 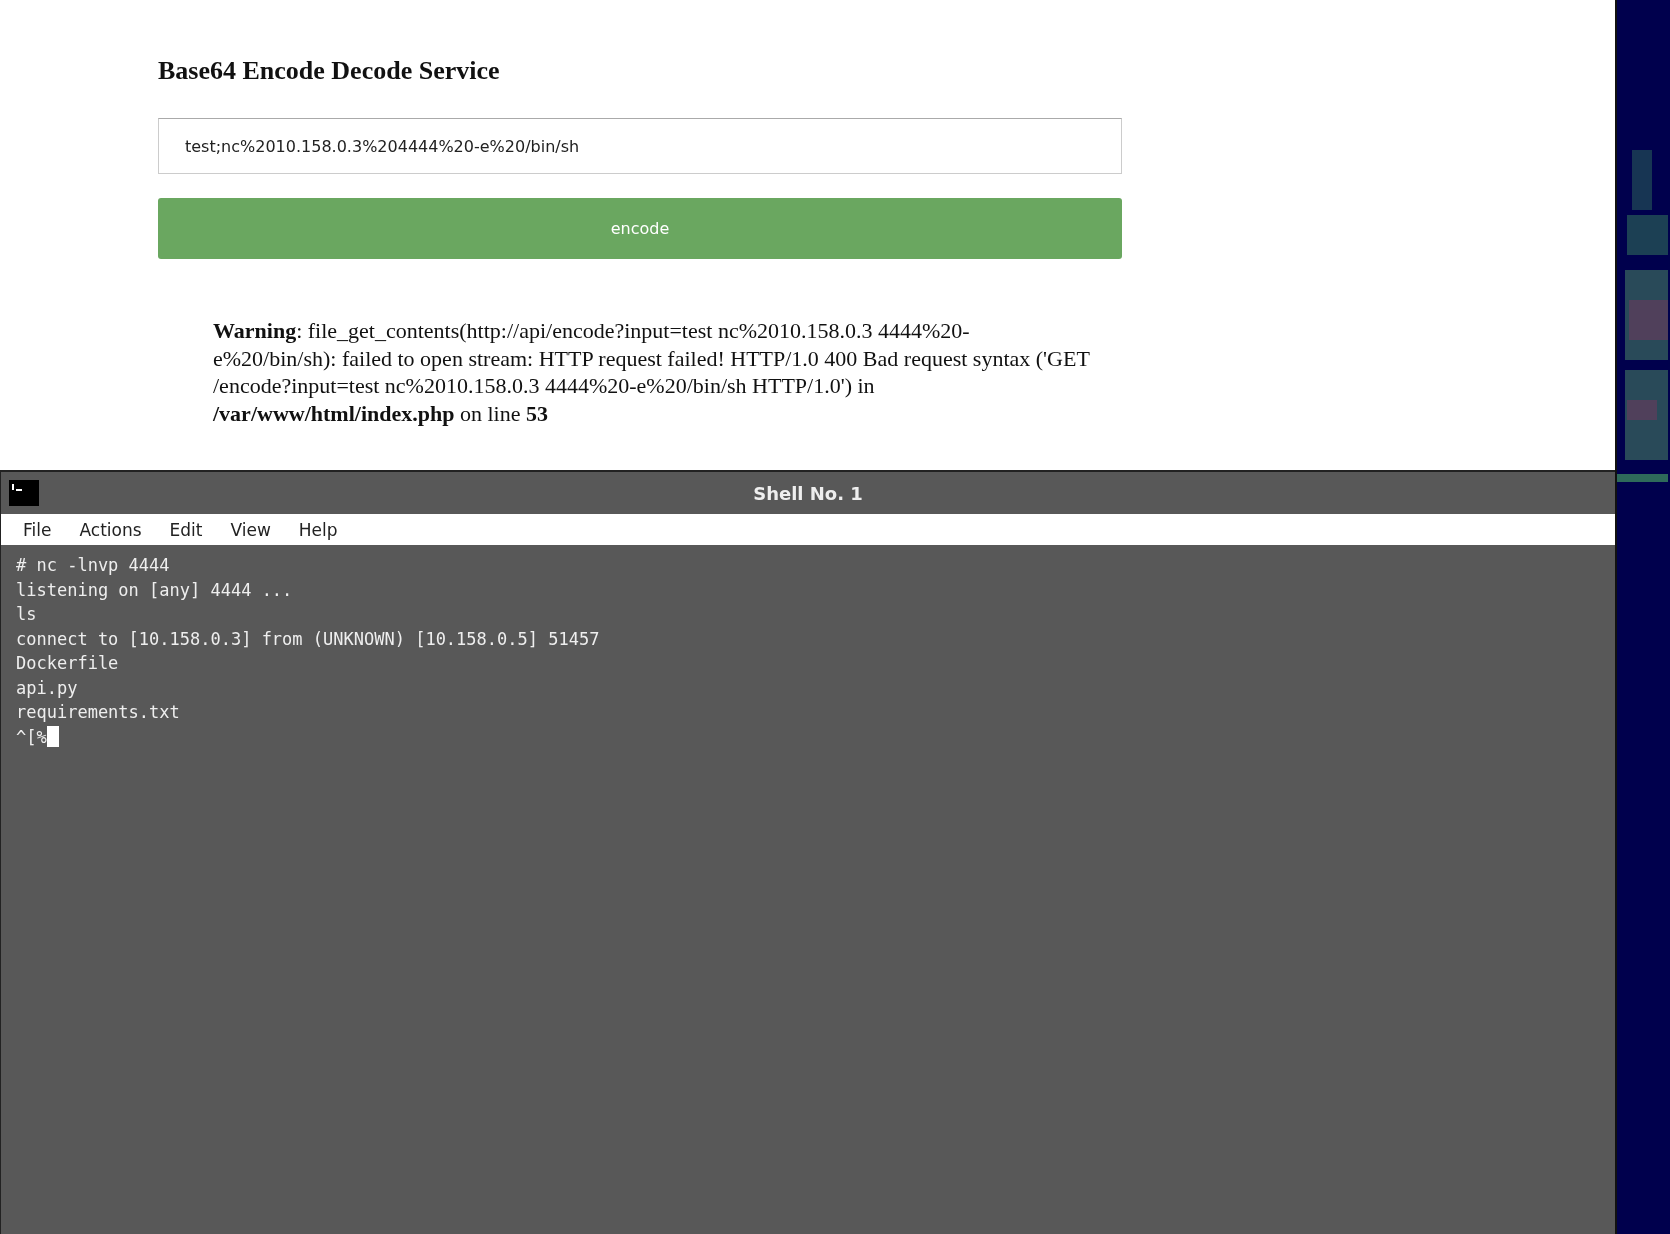 I want to click on terminal-line: # nc -lnvp 4444, so click(x=93, y=565).